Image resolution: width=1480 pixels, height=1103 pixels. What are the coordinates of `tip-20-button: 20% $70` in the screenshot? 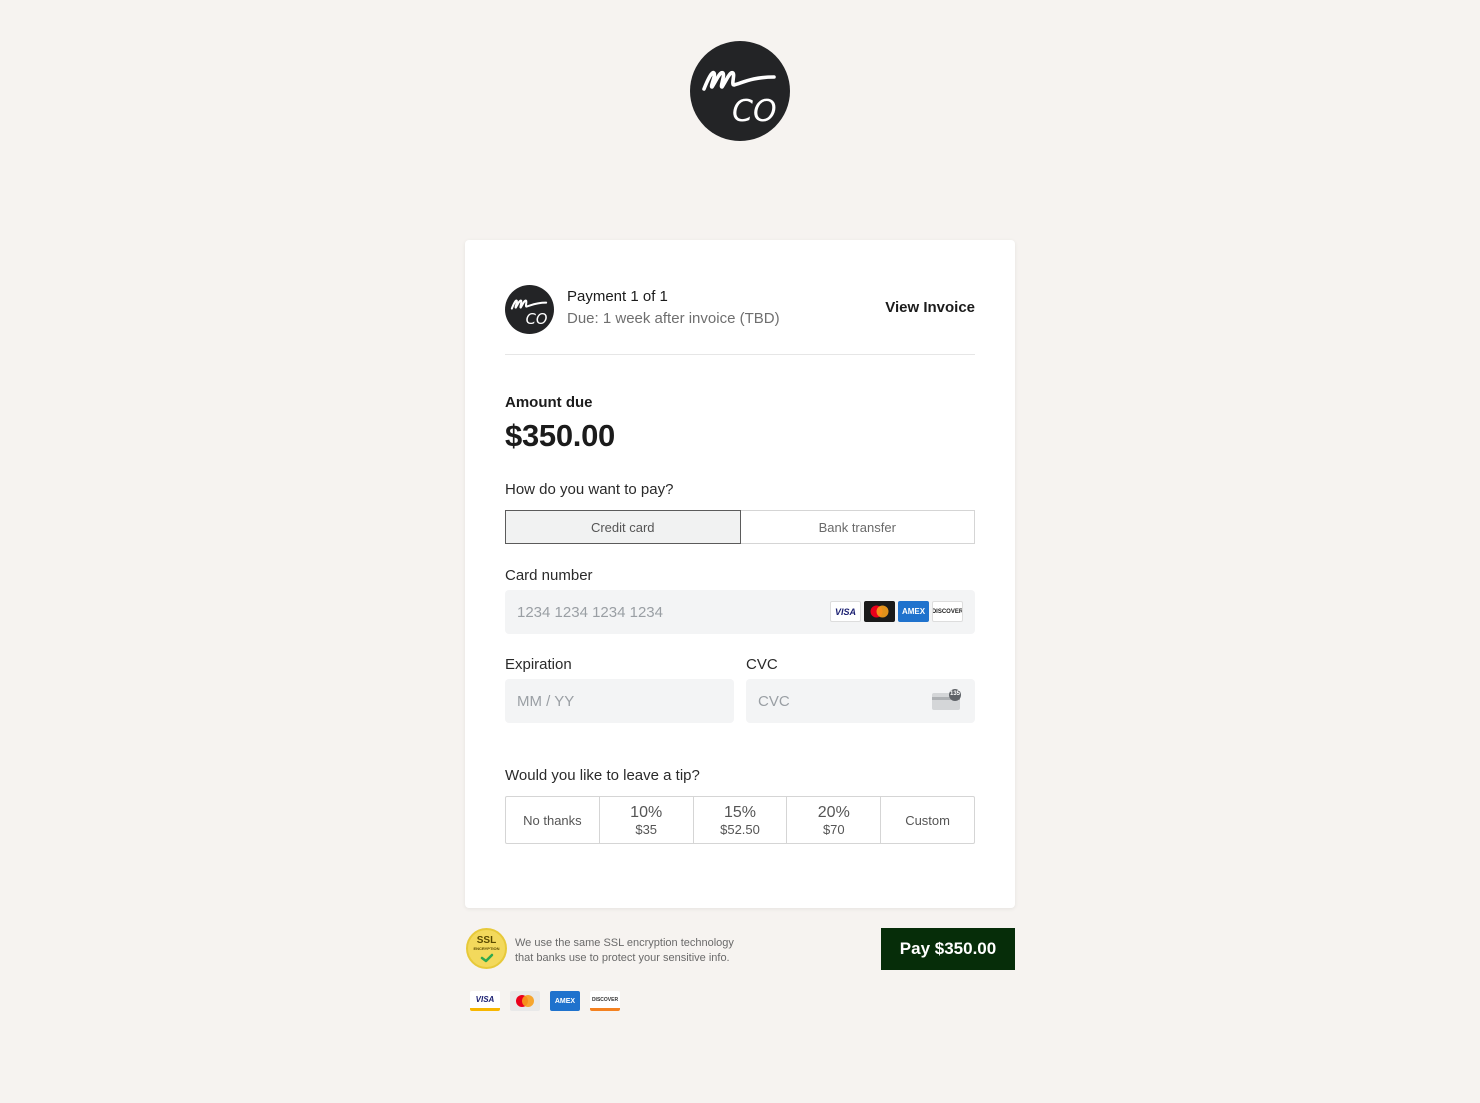 It's located at (833, 820).